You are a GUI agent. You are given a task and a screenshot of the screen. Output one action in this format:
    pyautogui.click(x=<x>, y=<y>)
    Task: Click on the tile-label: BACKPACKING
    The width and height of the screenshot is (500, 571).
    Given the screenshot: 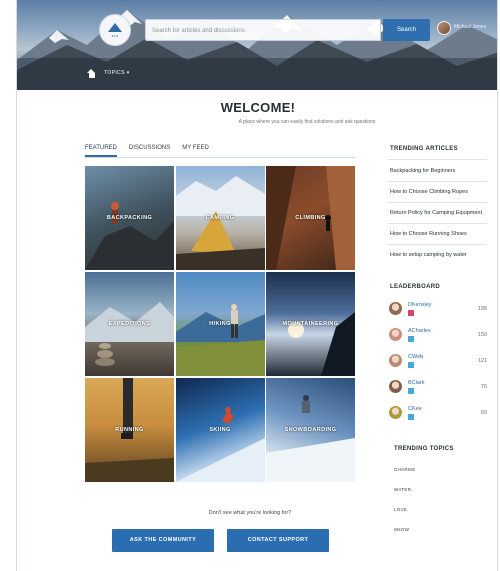 What is the action you would take?
    pyautogui.click(x=129, y=218)
    